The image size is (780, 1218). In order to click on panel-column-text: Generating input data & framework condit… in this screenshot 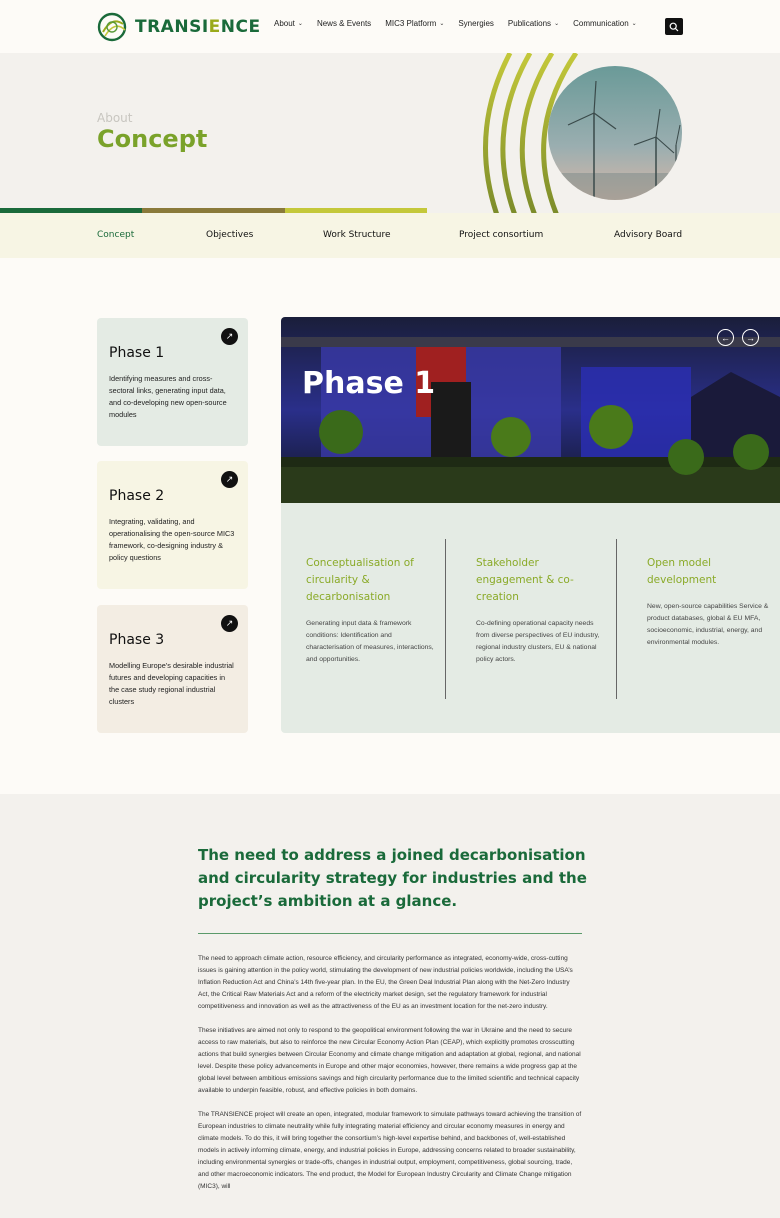, I will do `click(370, 641)`.